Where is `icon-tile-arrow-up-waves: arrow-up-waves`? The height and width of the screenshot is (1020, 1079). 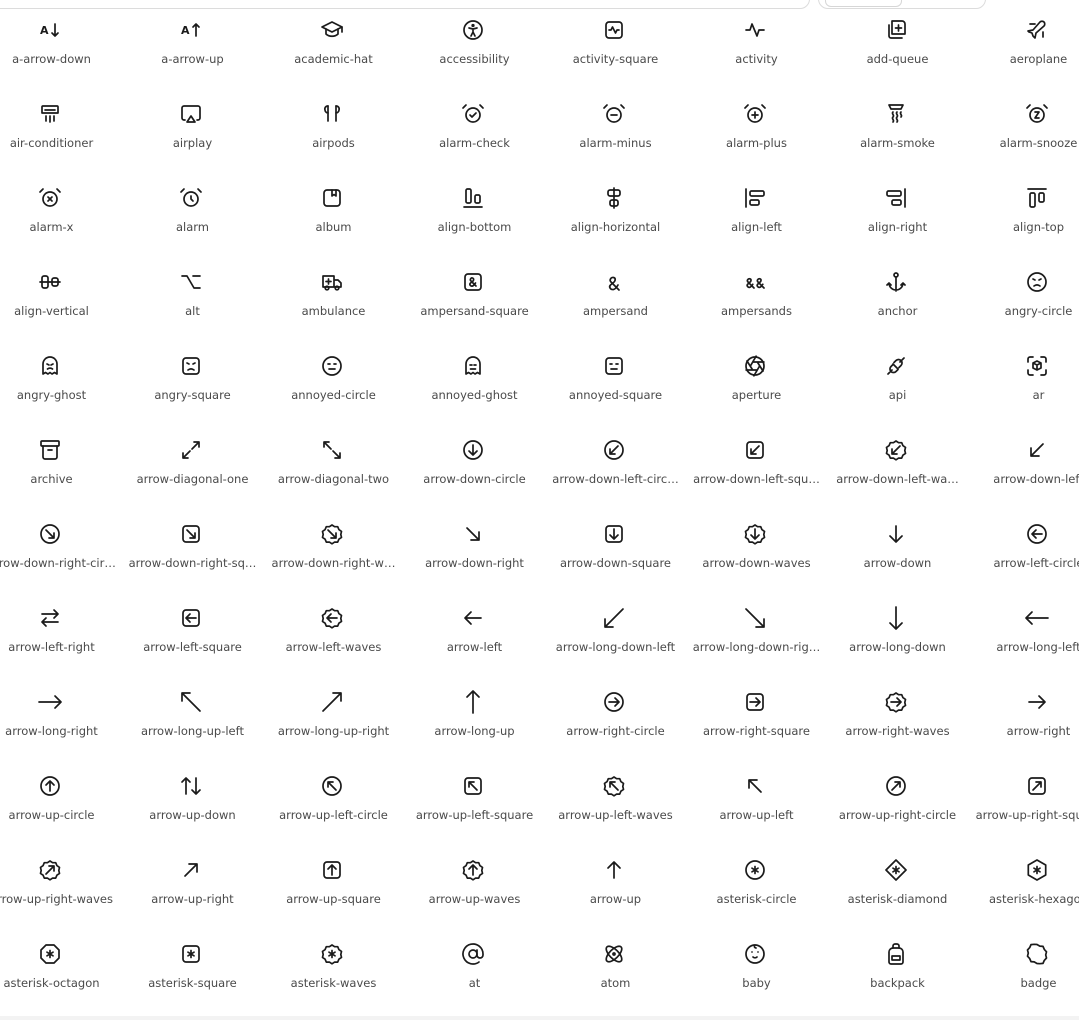 icon-tile-arrow-up-waves: arrow-up-waves is located at coordinates (474, 870).